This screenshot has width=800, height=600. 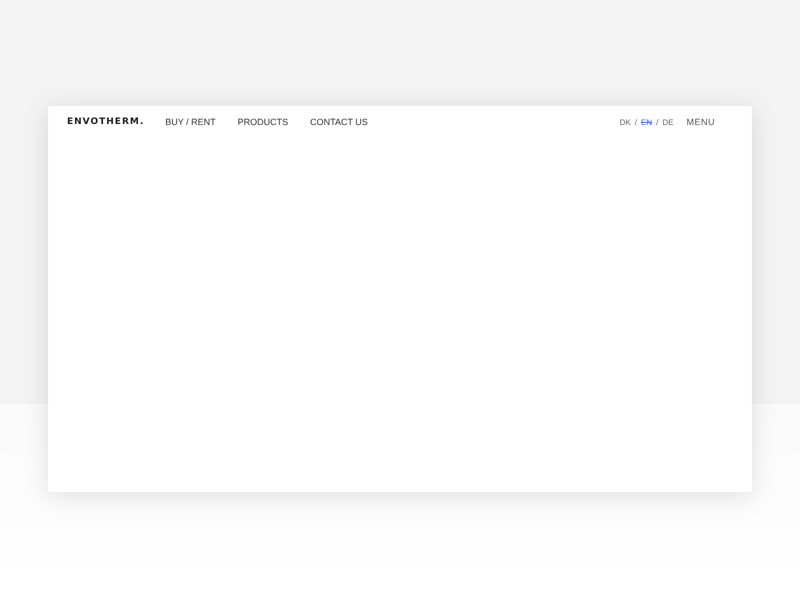 I want to click on nav-link: PRODUCTS, so click(x=263, y=123).